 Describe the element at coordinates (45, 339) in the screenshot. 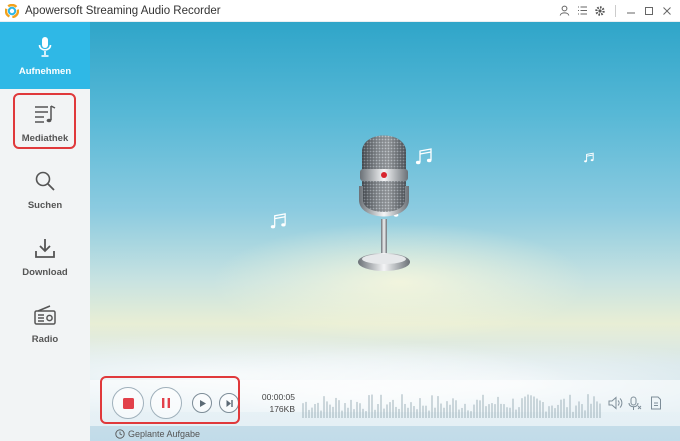

I see `sidebar-item-label: Radio` at that location.